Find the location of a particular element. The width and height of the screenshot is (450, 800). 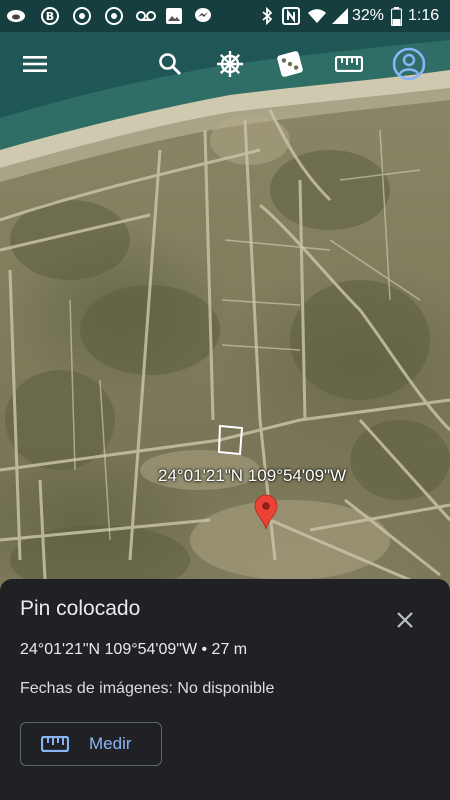

cloud-icon is located at coordinates (16, 16).